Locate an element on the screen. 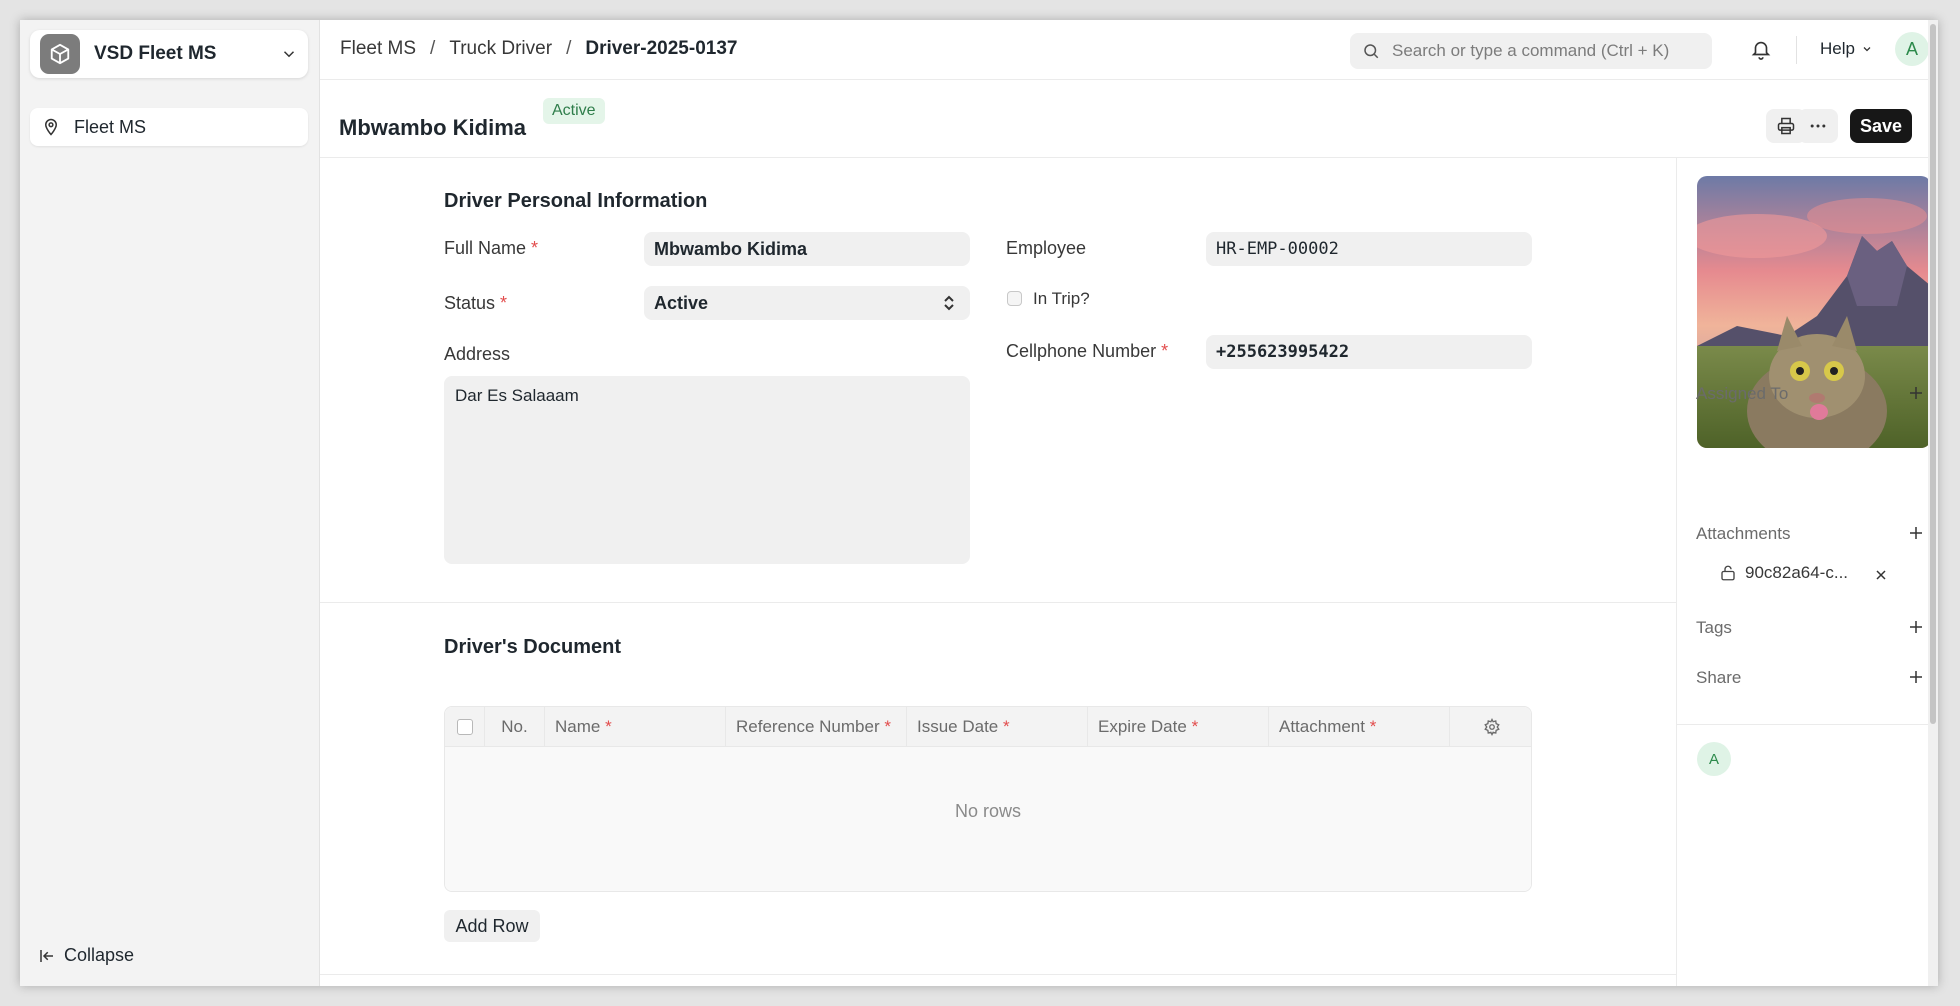  status-badge: Active is located at coordinates (574, 111).